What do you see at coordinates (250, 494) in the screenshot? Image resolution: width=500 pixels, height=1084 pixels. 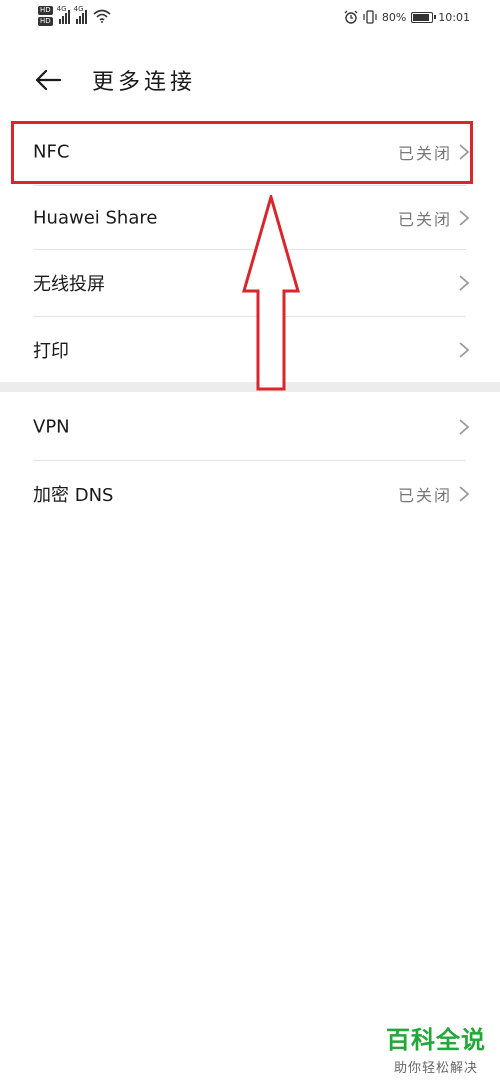 I see `list-item-encrypted-dns: 加密 DNS 已关闭` at bounding box center [250, 494].